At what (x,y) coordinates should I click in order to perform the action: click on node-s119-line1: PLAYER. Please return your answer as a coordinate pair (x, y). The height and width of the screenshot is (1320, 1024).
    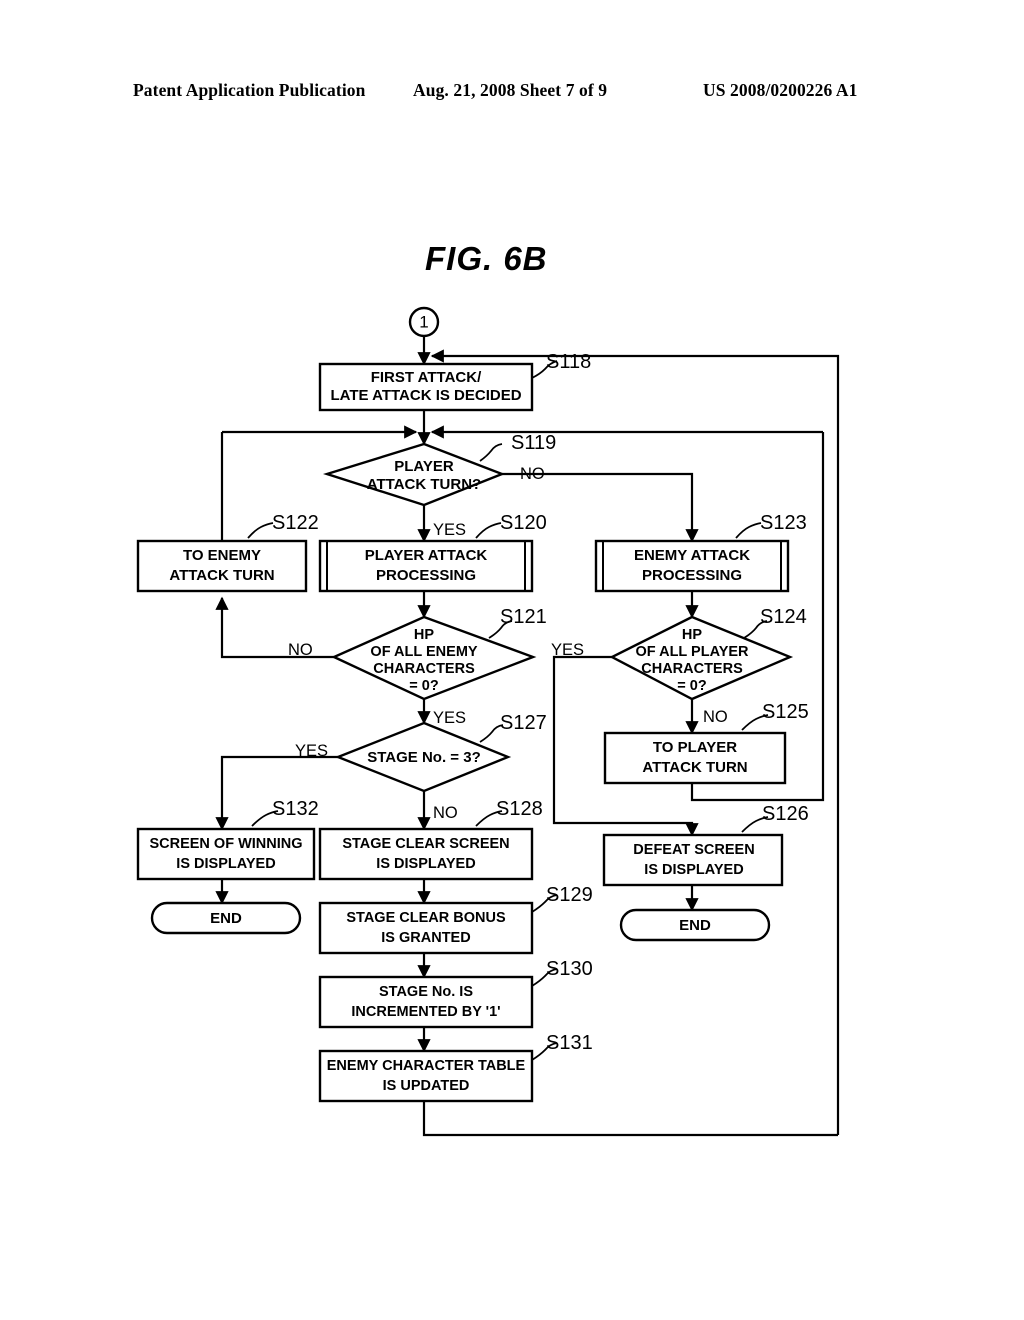
    Looking at the image, I should click on (424, 466).